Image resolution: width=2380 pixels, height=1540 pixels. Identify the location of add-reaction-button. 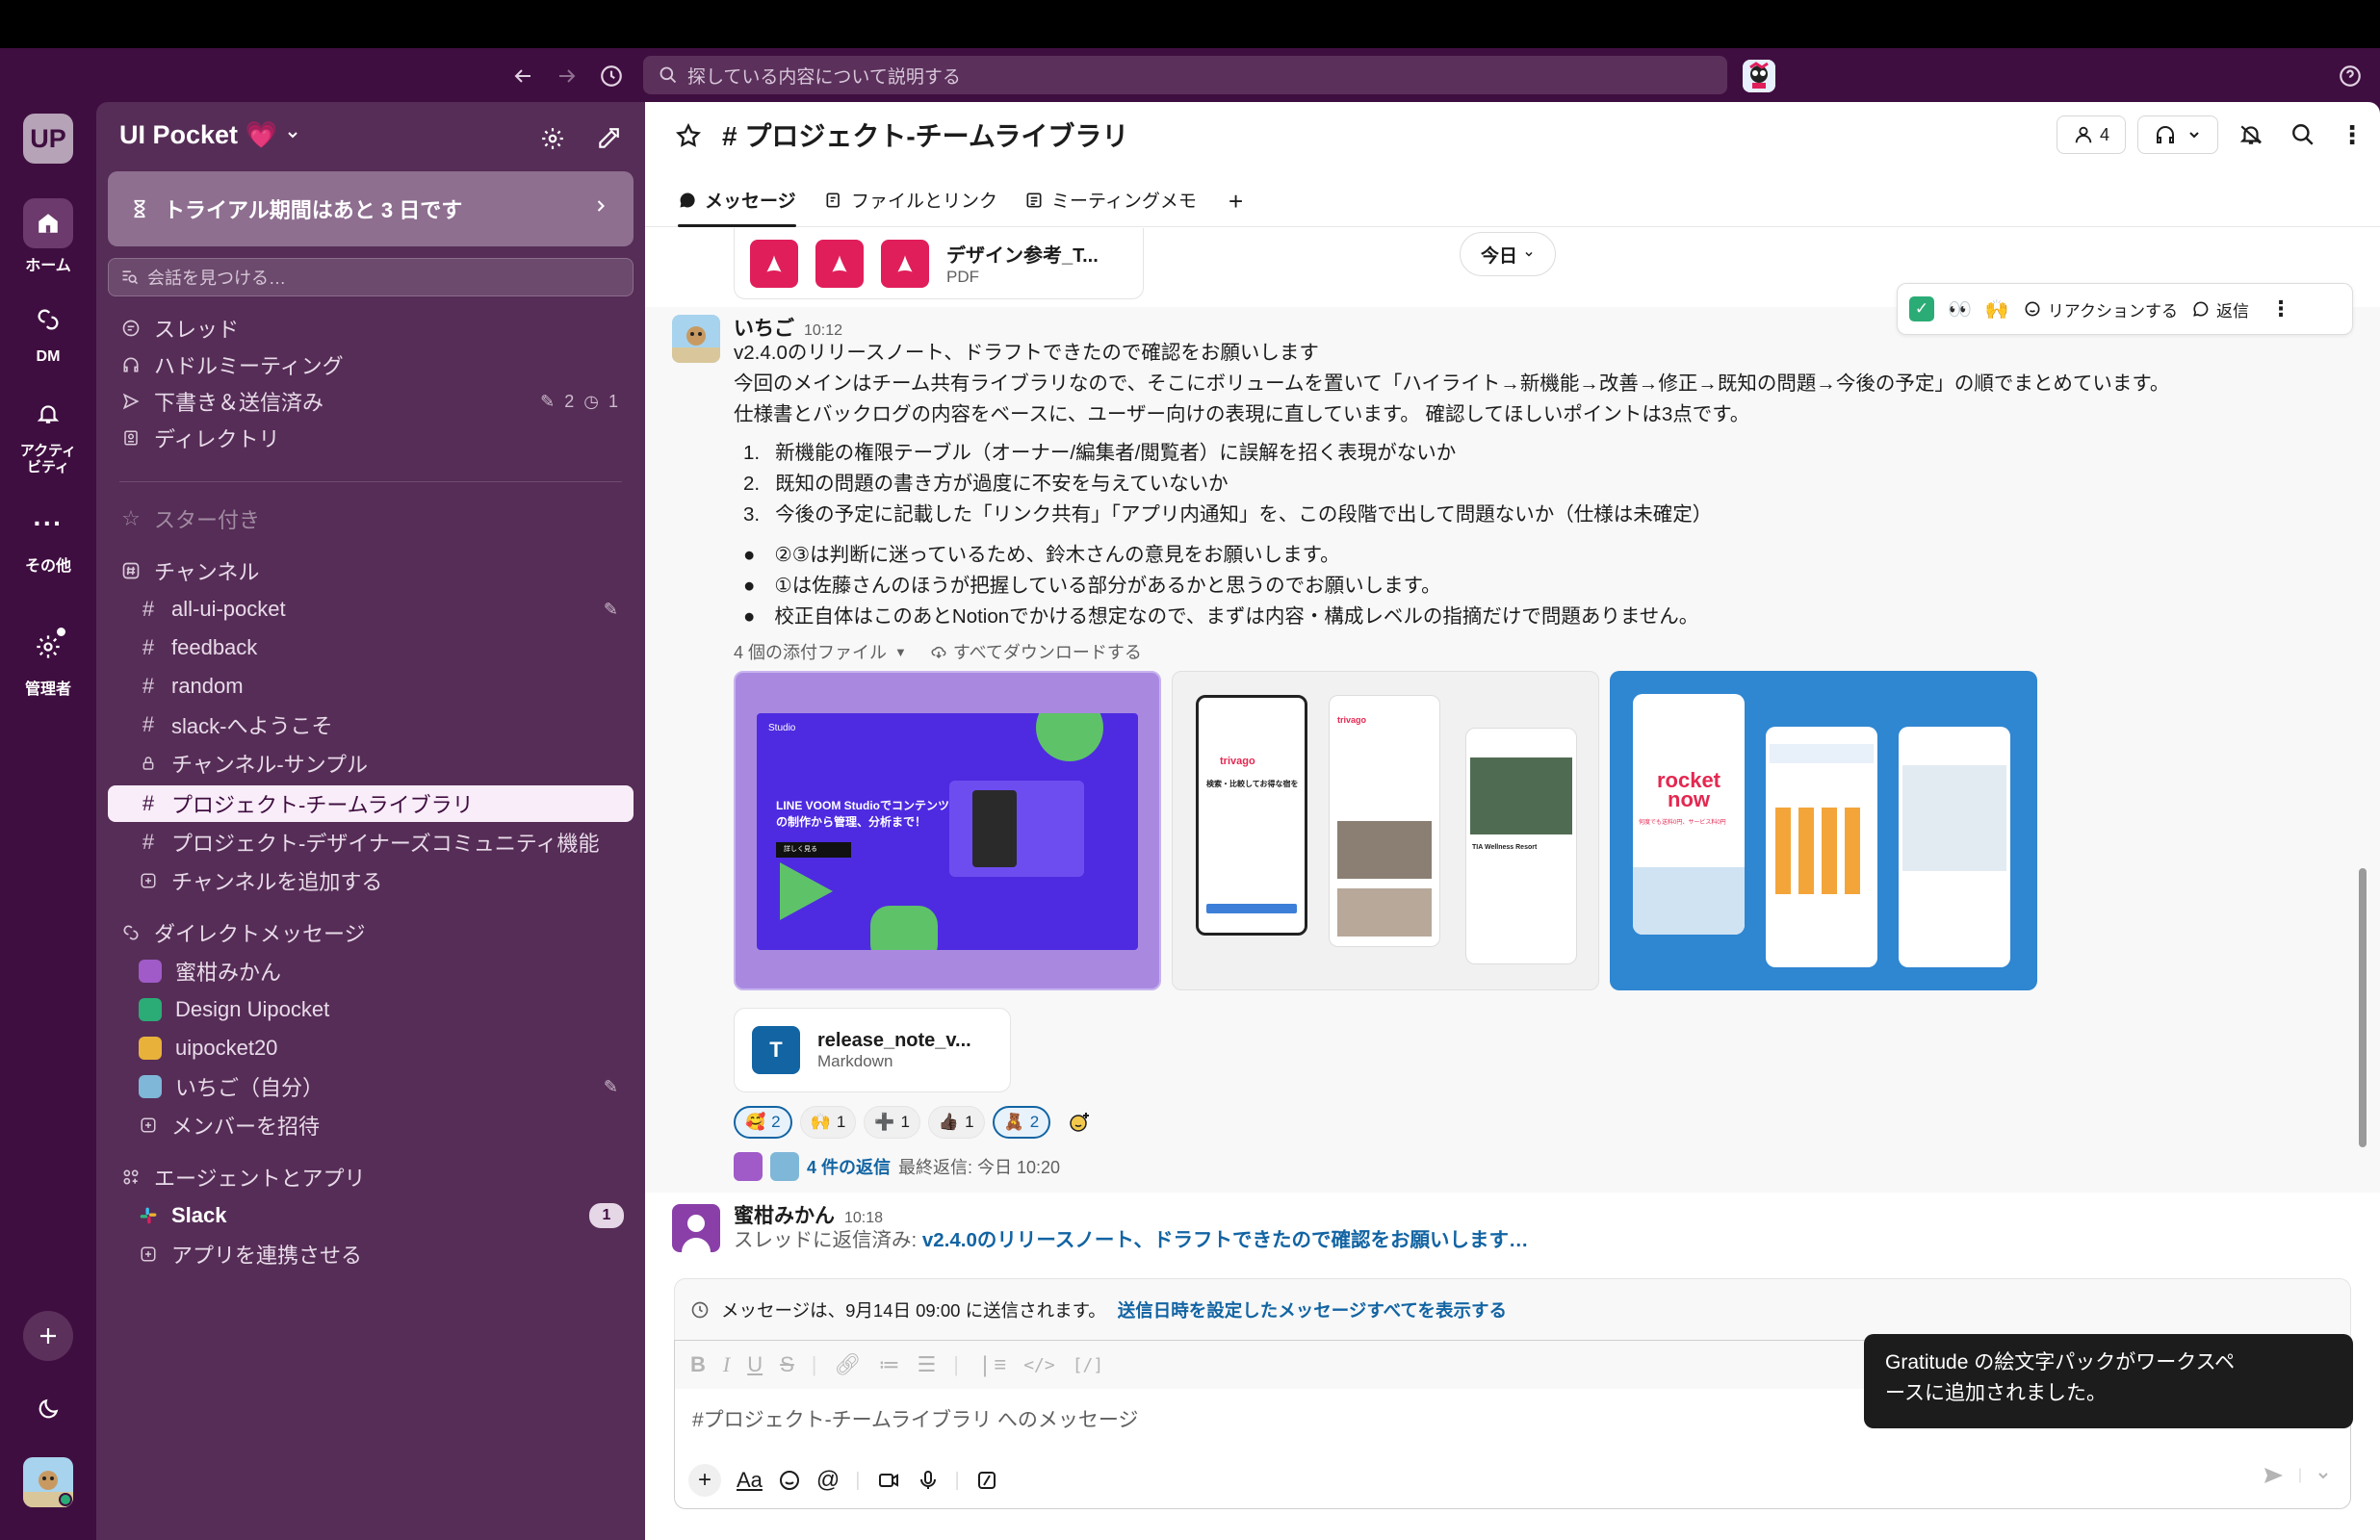
(1079, 1122).